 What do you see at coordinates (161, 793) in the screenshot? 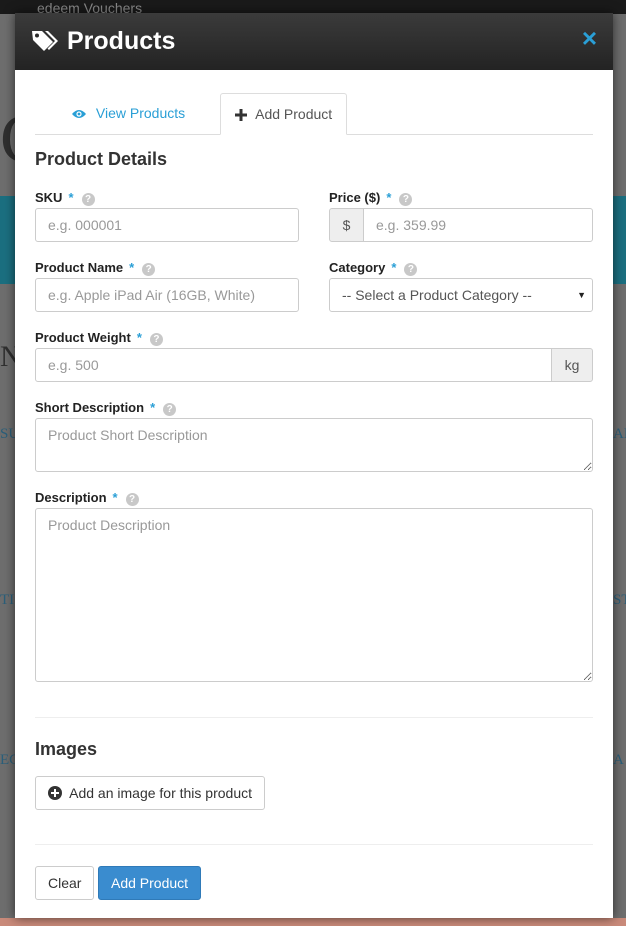
I see `add-image-label: Add an image for this product` at bounding box center [161, 793].